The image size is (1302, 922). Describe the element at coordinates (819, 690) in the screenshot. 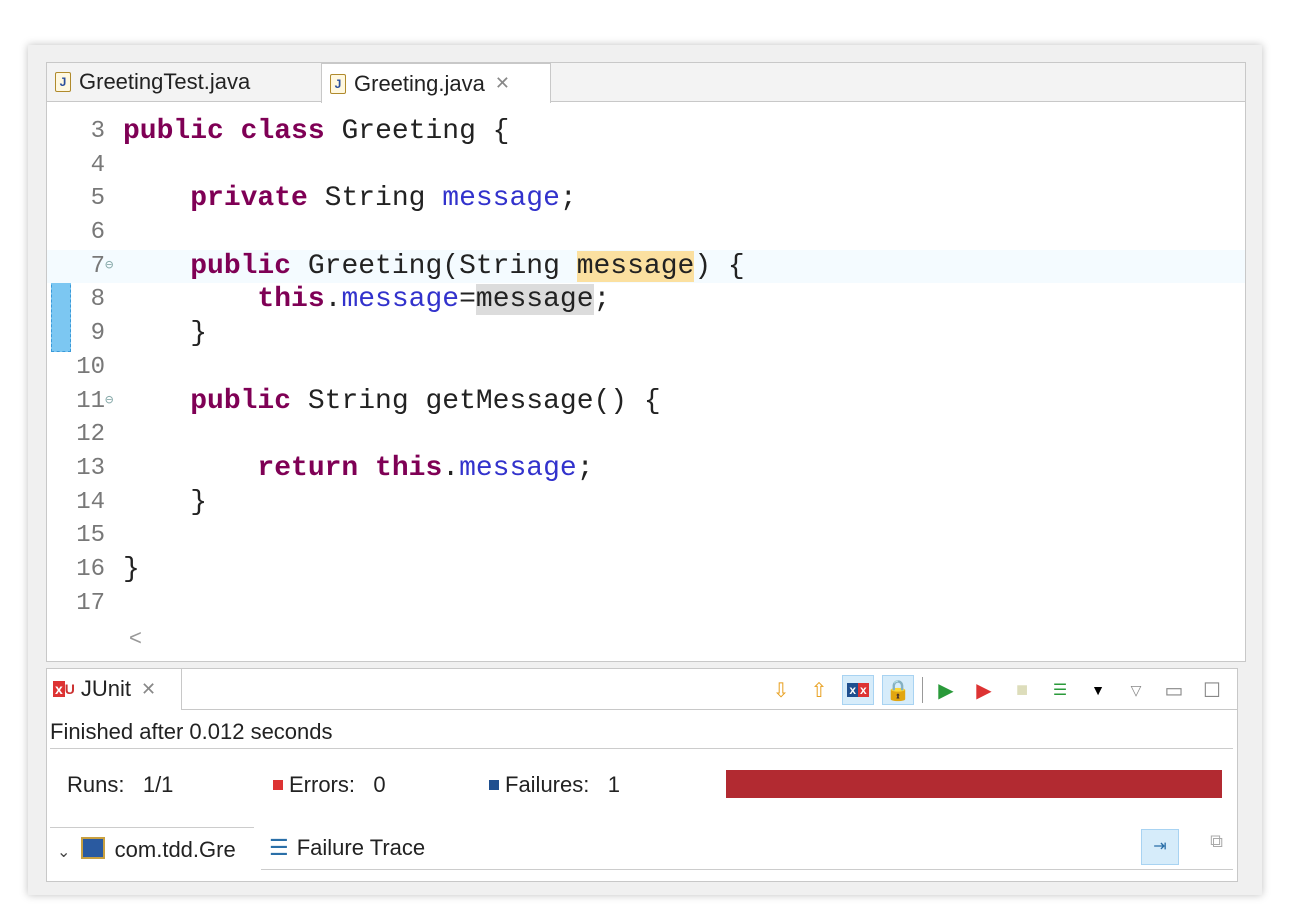

I see `previous-failure-icon: ⇧` at that location.